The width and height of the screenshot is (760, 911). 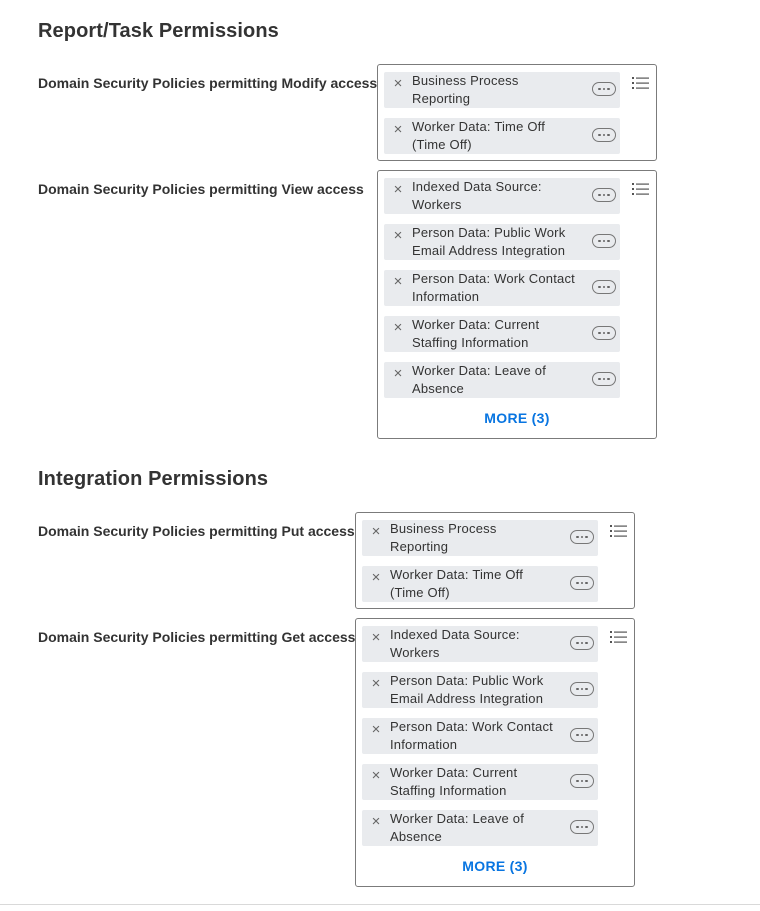 I want to click on section-title-integration: Integration Permissions, so click(x=153, y=479).